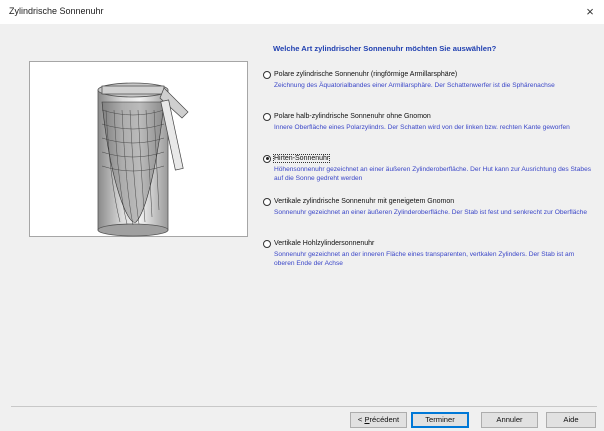 This screenshot has width=604, height=431. I want to click on finish-button: Terminer, so click(440, 420).